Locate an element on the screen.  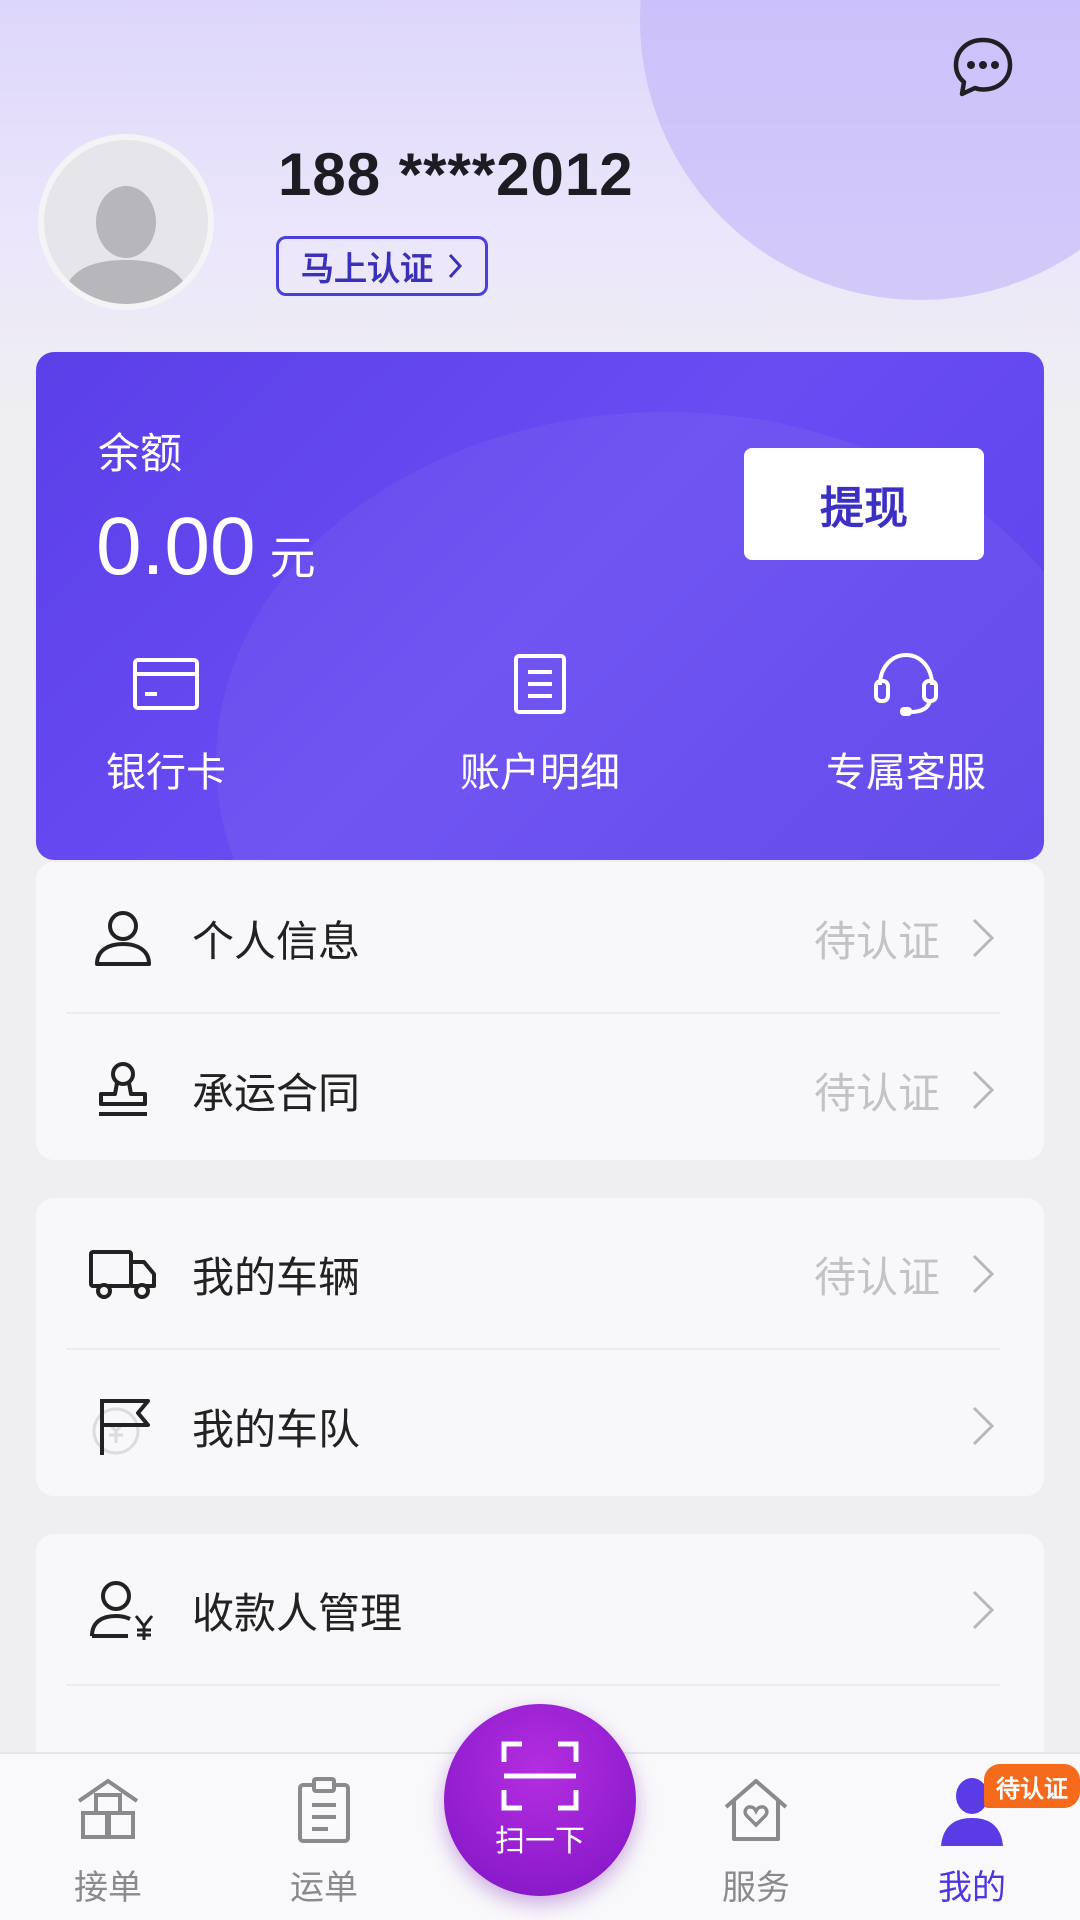
balance-unit: 元 is located at coordinates (292, 558).